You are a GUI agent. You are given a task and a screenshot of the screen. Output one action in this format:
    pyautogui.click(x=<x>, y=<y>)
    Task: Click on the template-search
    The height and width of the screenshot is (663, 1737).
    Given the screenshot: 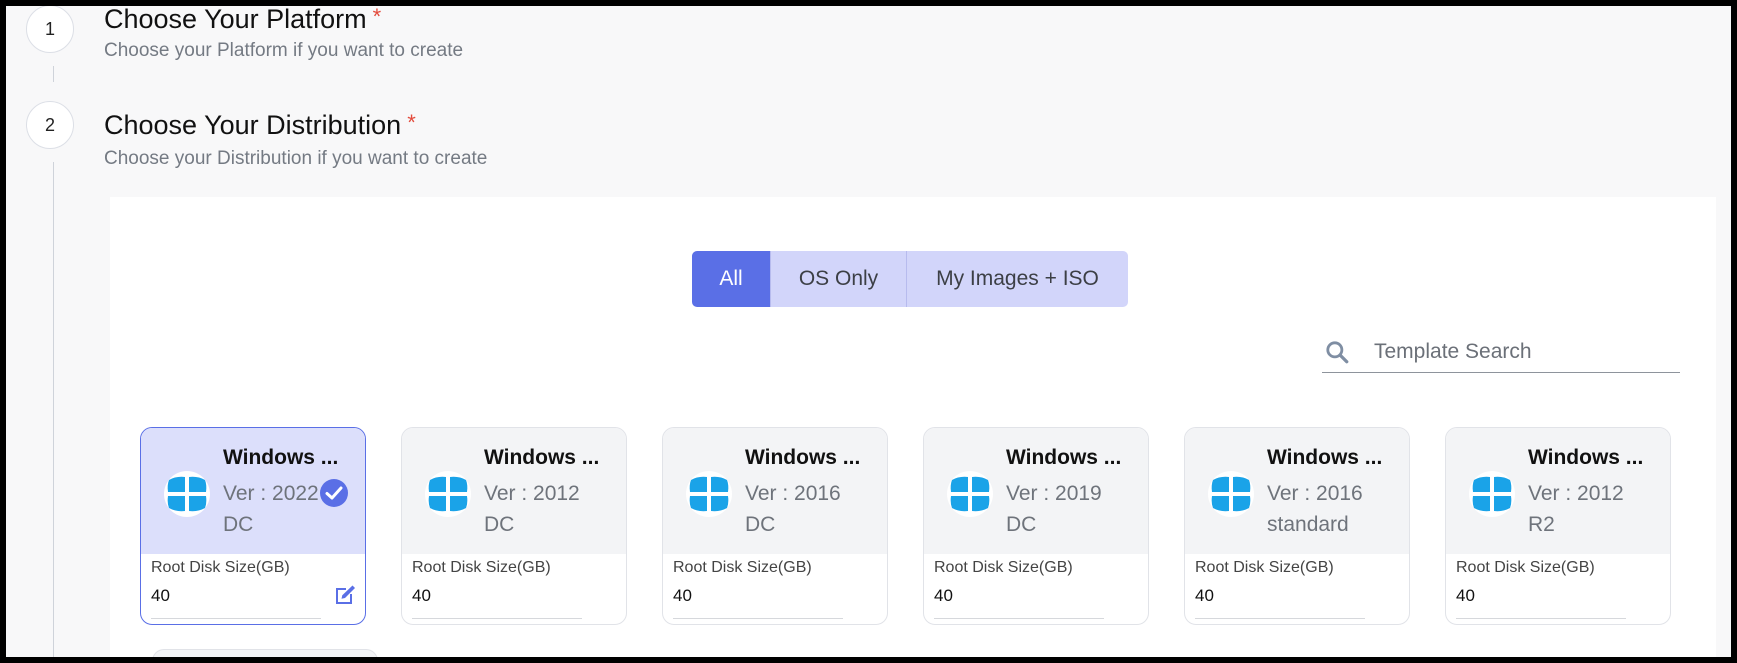 What is the action you would take?
    pyautogui.click(x=1501, y=352)
    